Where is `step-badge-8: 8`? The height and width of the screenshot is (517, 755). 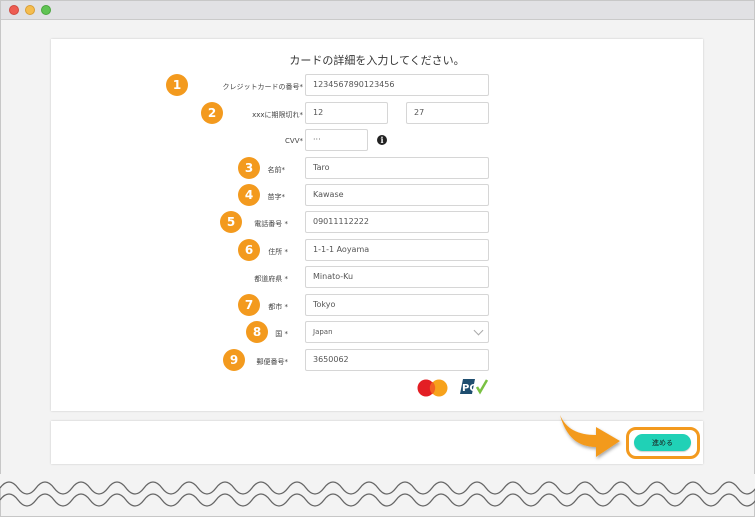
step-badge-8: 8 is located at coordinates (257, 332).